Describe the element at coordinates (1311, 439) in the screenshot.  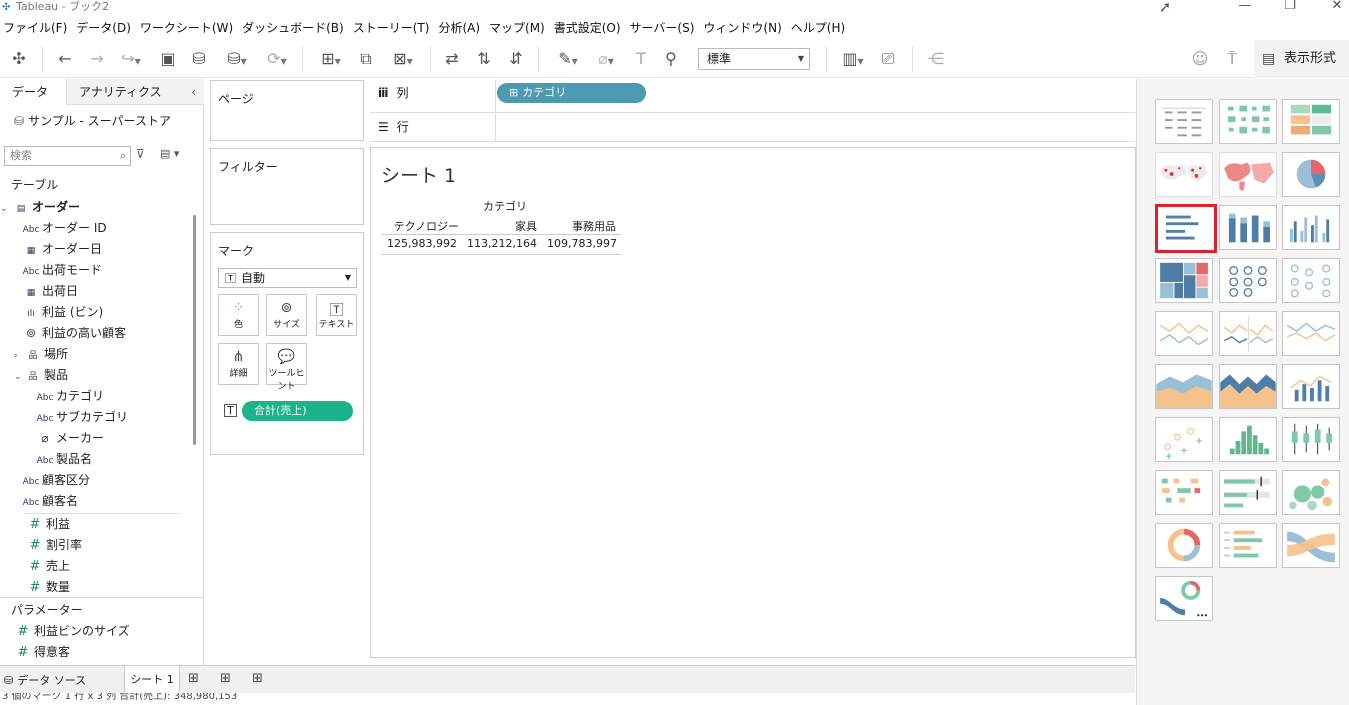
I see `chart-type-box-whisker` at that location.